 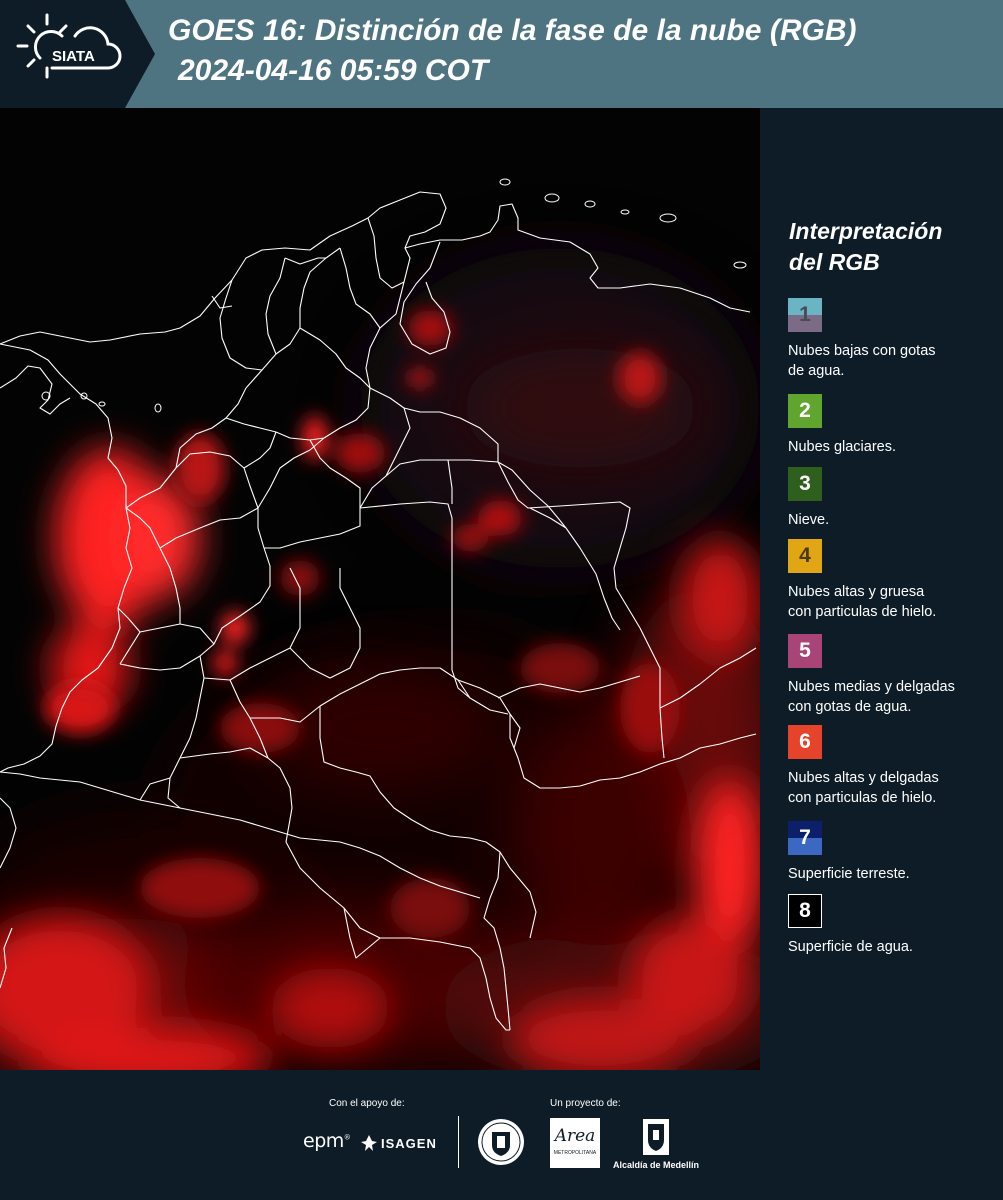 What do you see at coordinates (458, 1142) in the screenshot?
I see `footer-divider` at bounding box center [458, 1142].